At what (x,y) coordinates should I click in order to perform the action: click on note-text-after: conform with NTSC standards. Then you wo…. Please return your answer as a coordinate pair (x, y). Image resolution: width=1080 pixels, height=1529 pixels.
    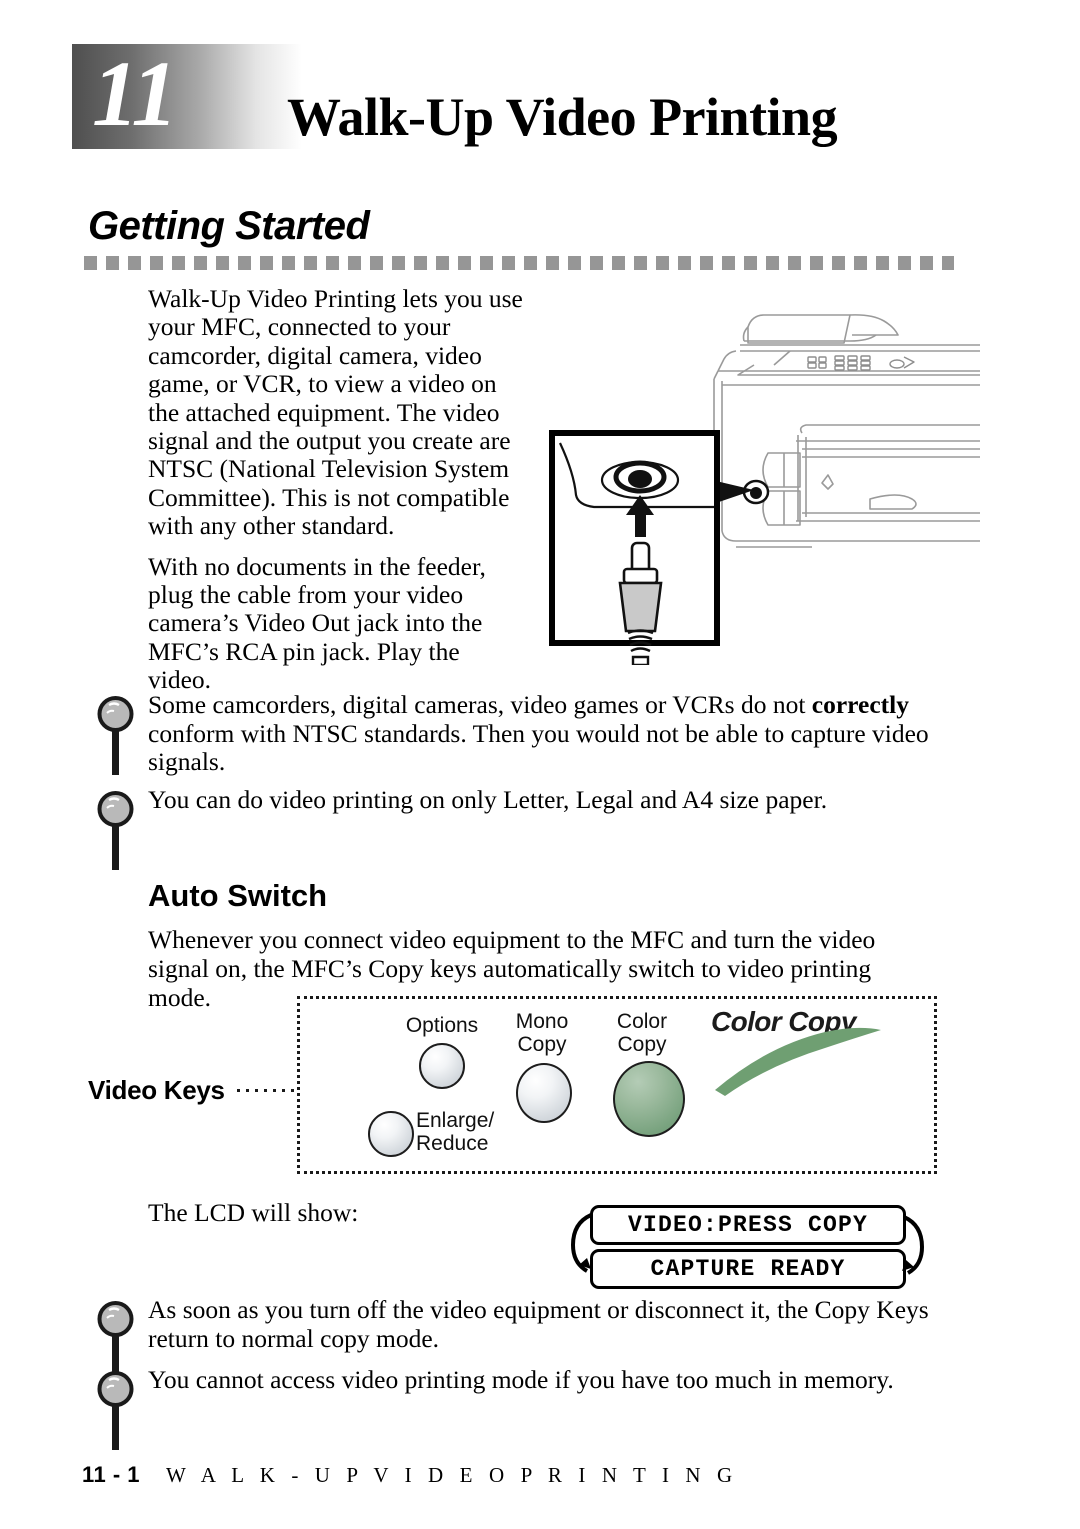
    Looking at the image, I should click on (538, 747).